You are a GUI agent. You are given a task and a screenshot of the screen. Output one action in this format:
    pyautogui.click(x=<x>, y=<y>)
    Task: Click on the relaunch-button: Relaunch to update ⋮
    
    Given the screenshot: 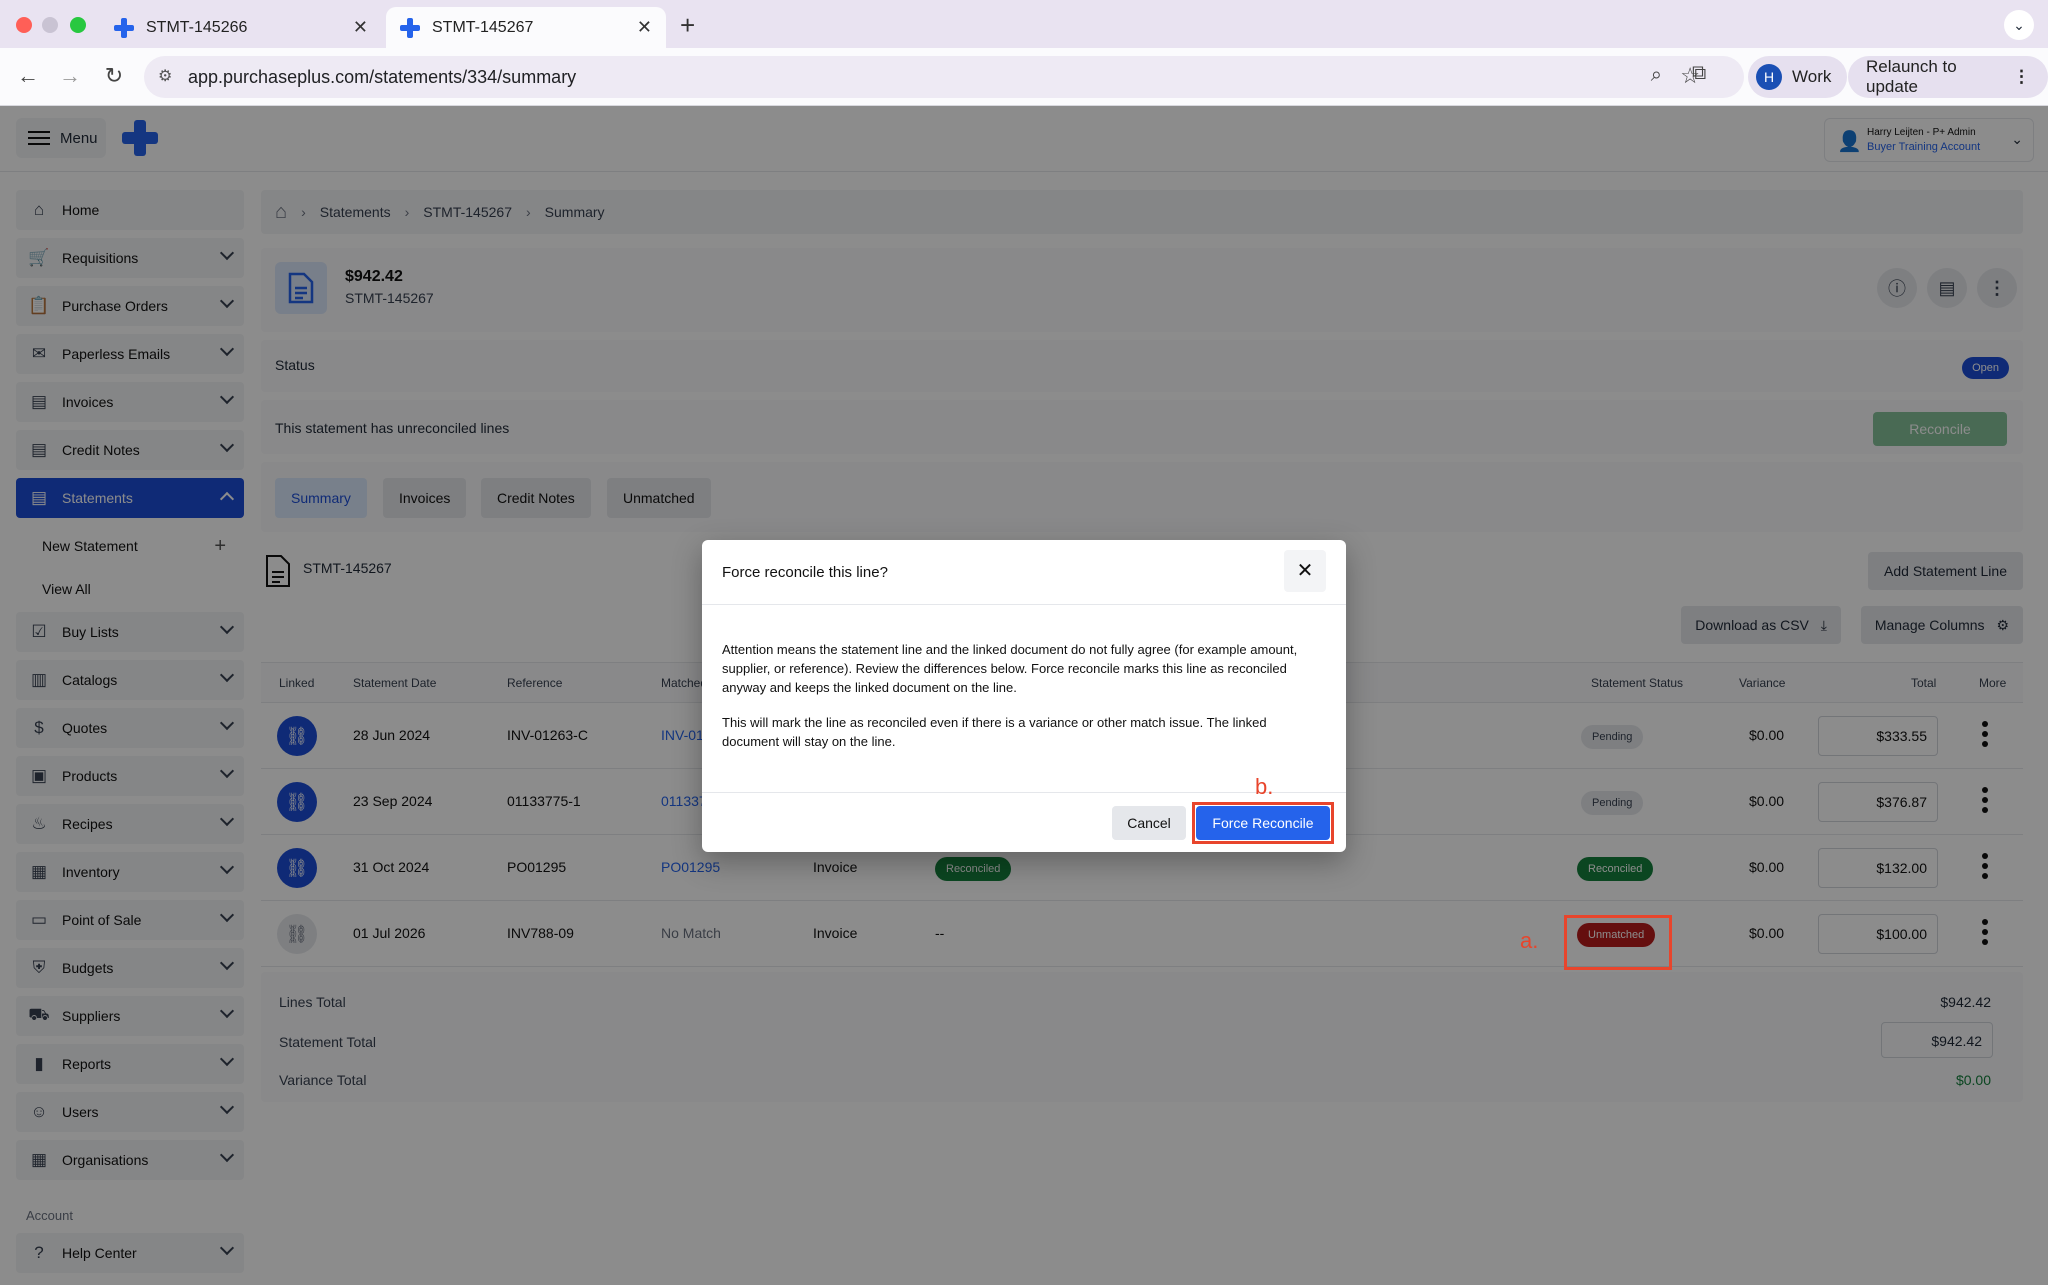 What is the action you would take?
    pyautogui.click(x=1948, y=77)
    